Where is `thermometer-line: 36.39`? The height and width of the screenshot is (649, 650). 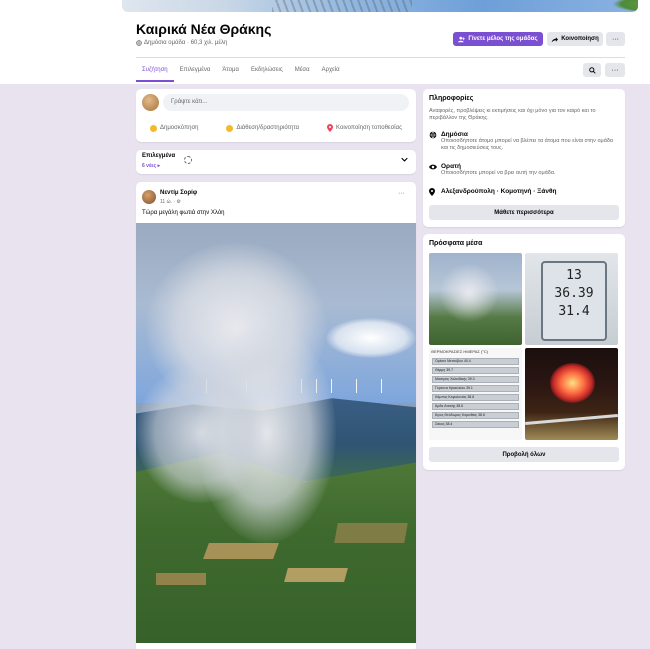 thermometer-line: 36.39 is located at coordinates (574, 293).